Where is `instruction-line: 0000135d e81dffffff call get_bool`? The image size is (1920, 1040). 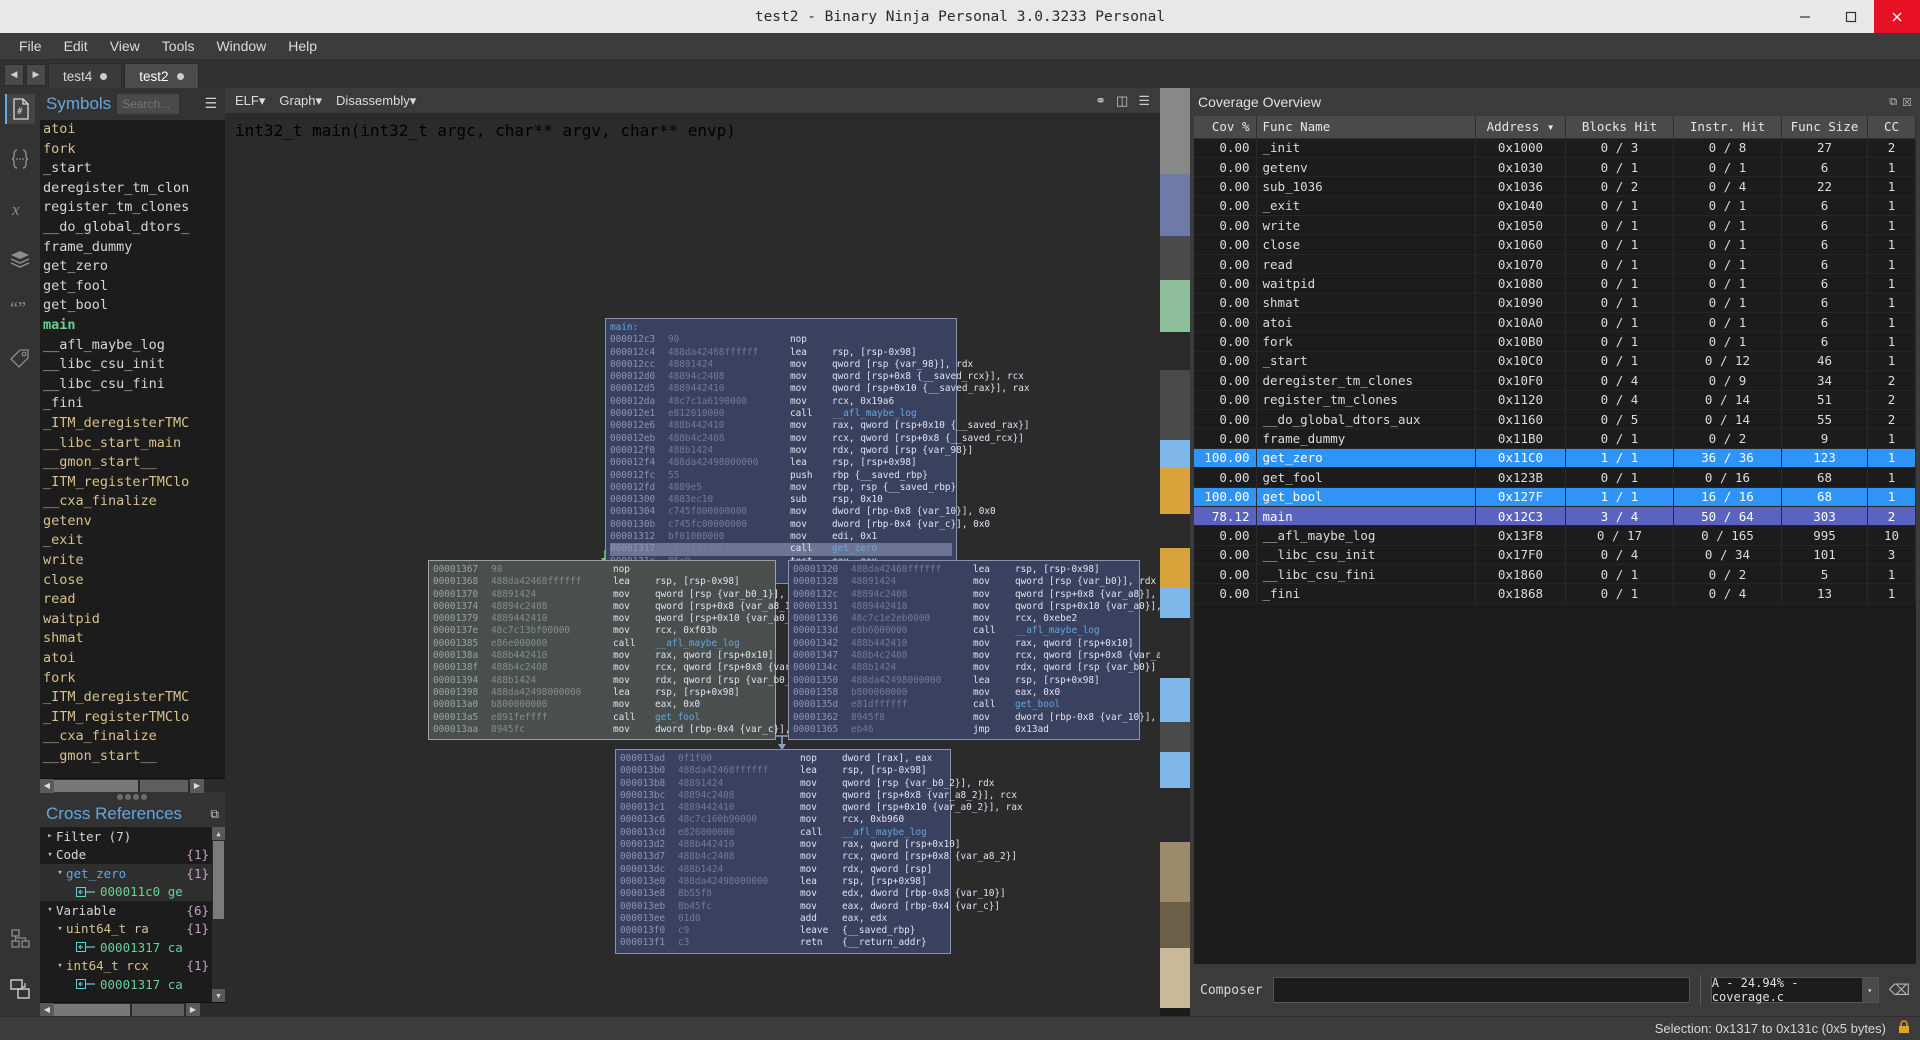
instruction-line: 0000135d e81dffffff call get_bool is located at coordinates (964, 705).